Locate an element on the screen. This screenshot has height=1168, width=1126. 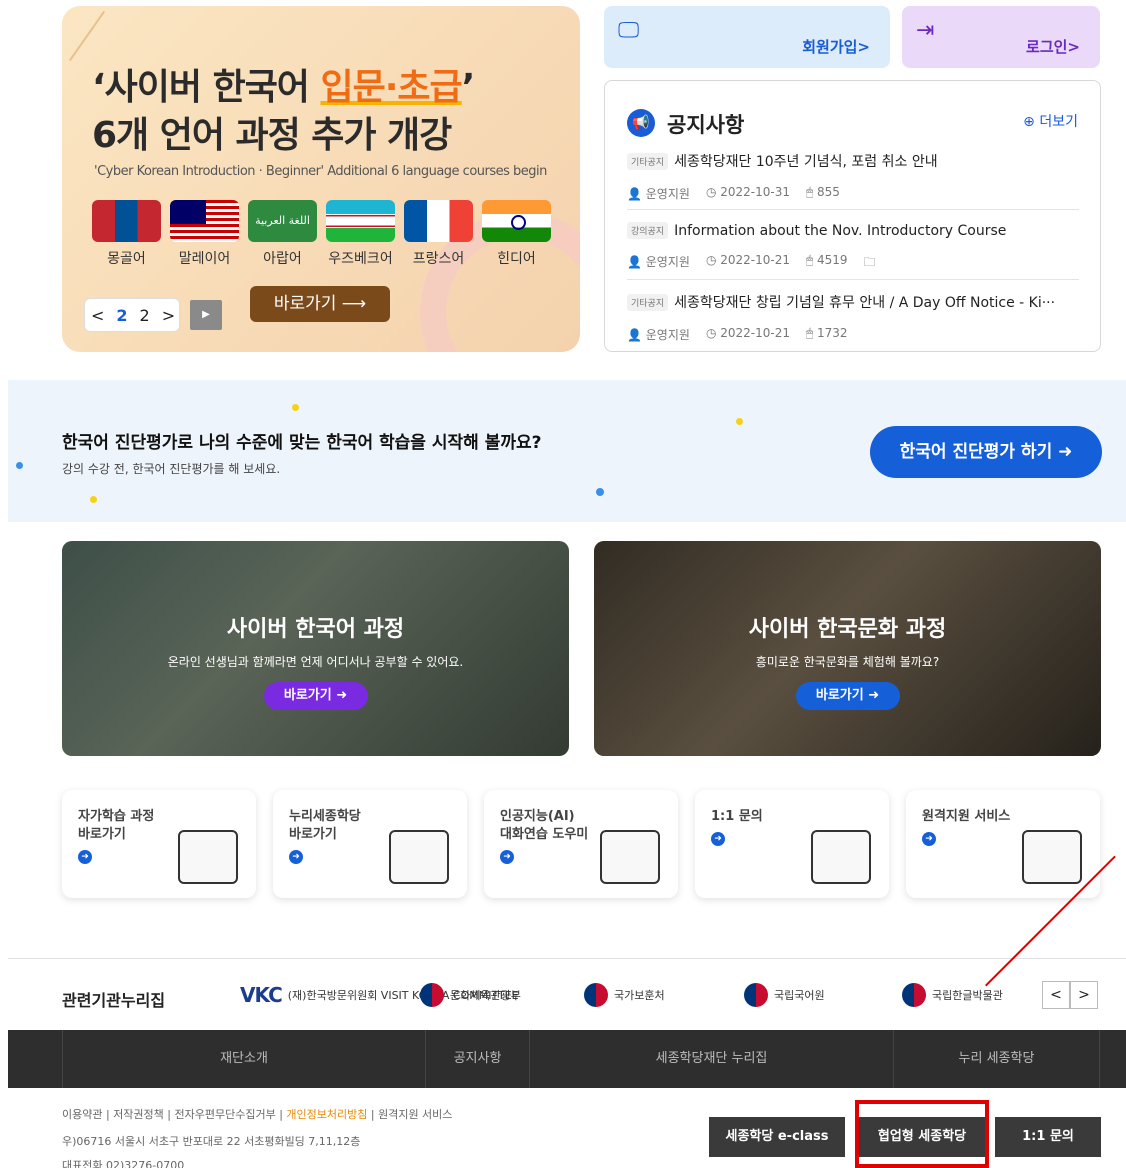
banner-pager: < 2 2 > is located at coordinates (132, 315).